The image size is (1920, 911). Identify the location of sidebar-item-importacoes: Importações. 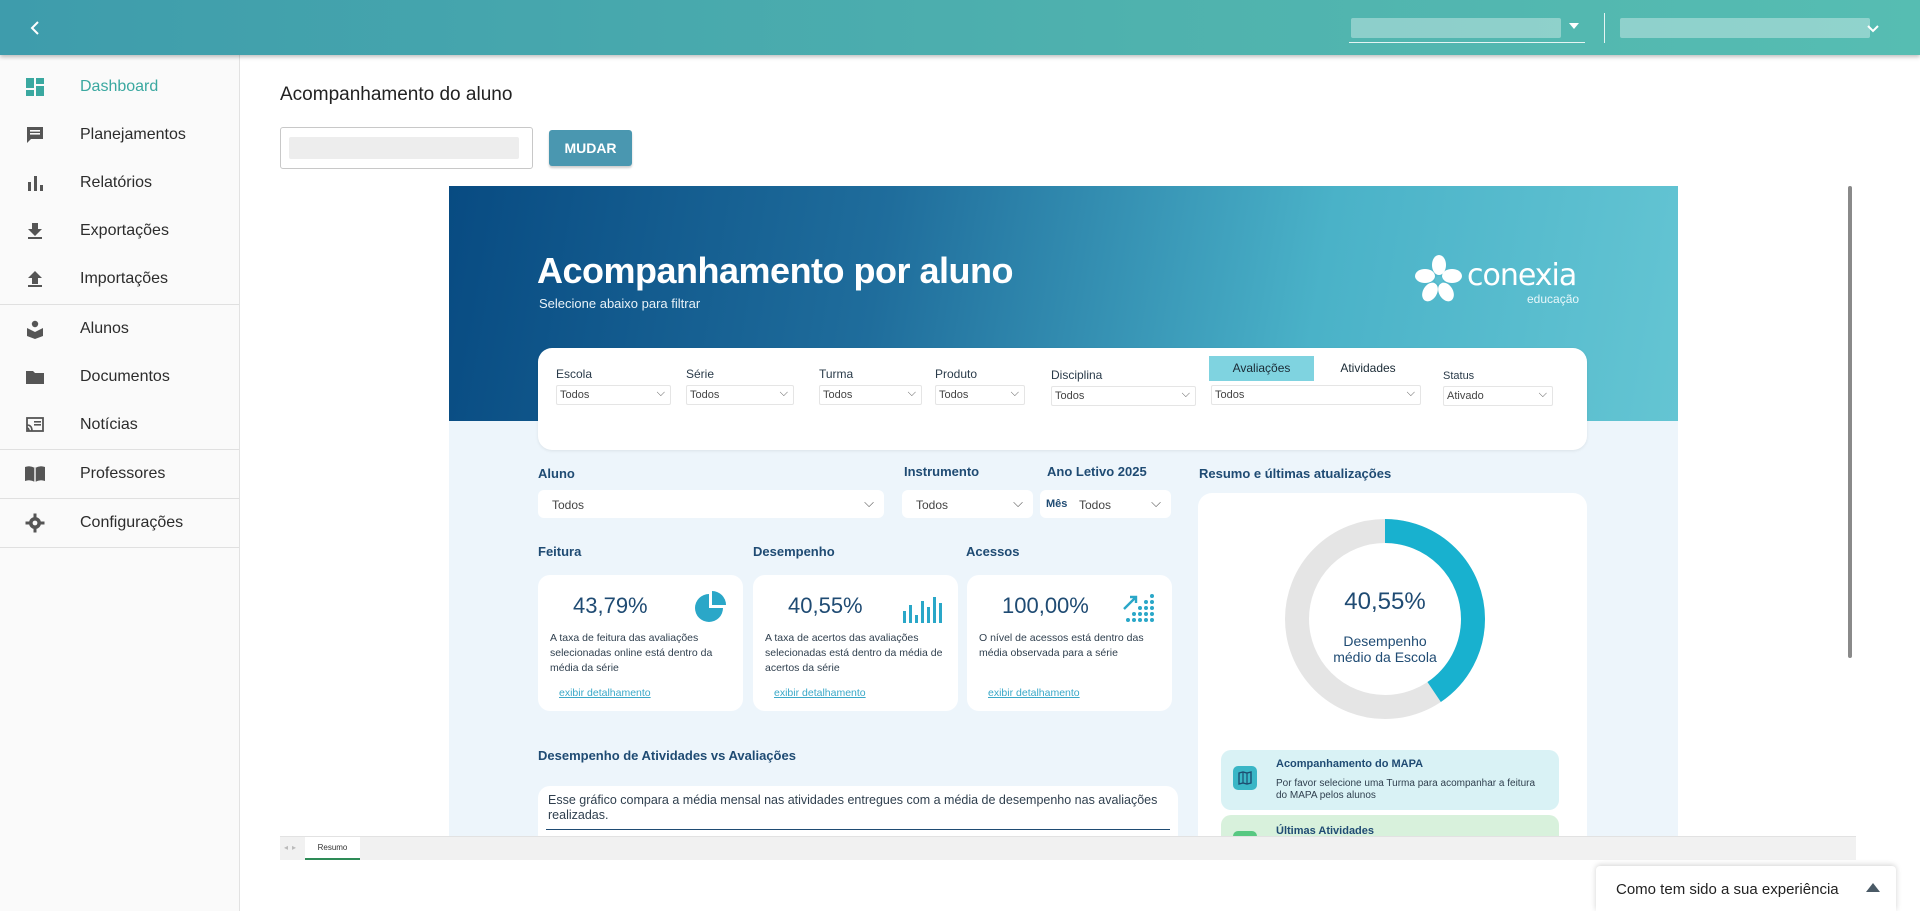
(119, 279).